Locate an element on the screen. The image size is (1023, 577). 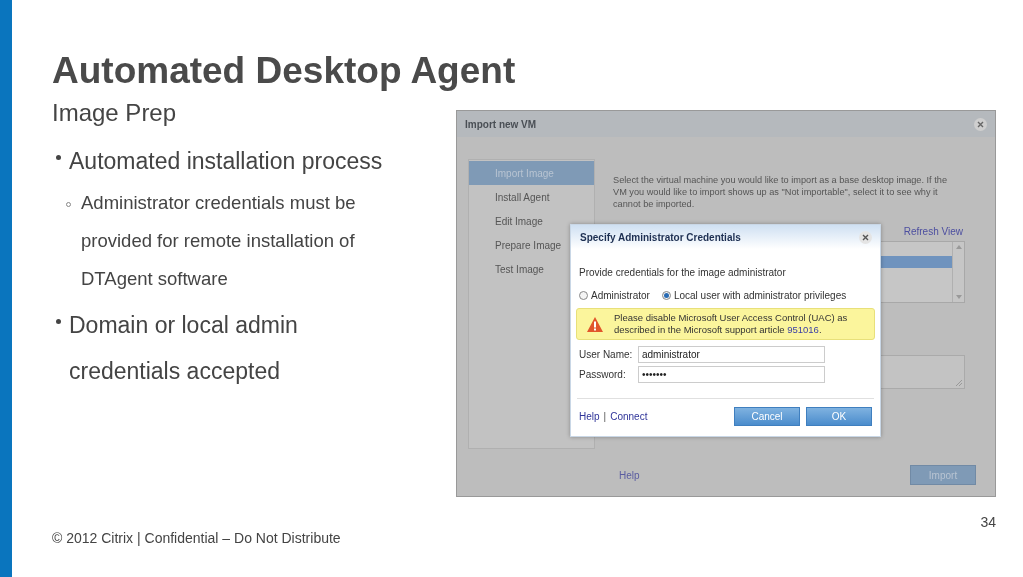
sub-bullet-text: Administrator credentials must be provided for remote installation of DTAgent software is located at coordinates (219, 241).